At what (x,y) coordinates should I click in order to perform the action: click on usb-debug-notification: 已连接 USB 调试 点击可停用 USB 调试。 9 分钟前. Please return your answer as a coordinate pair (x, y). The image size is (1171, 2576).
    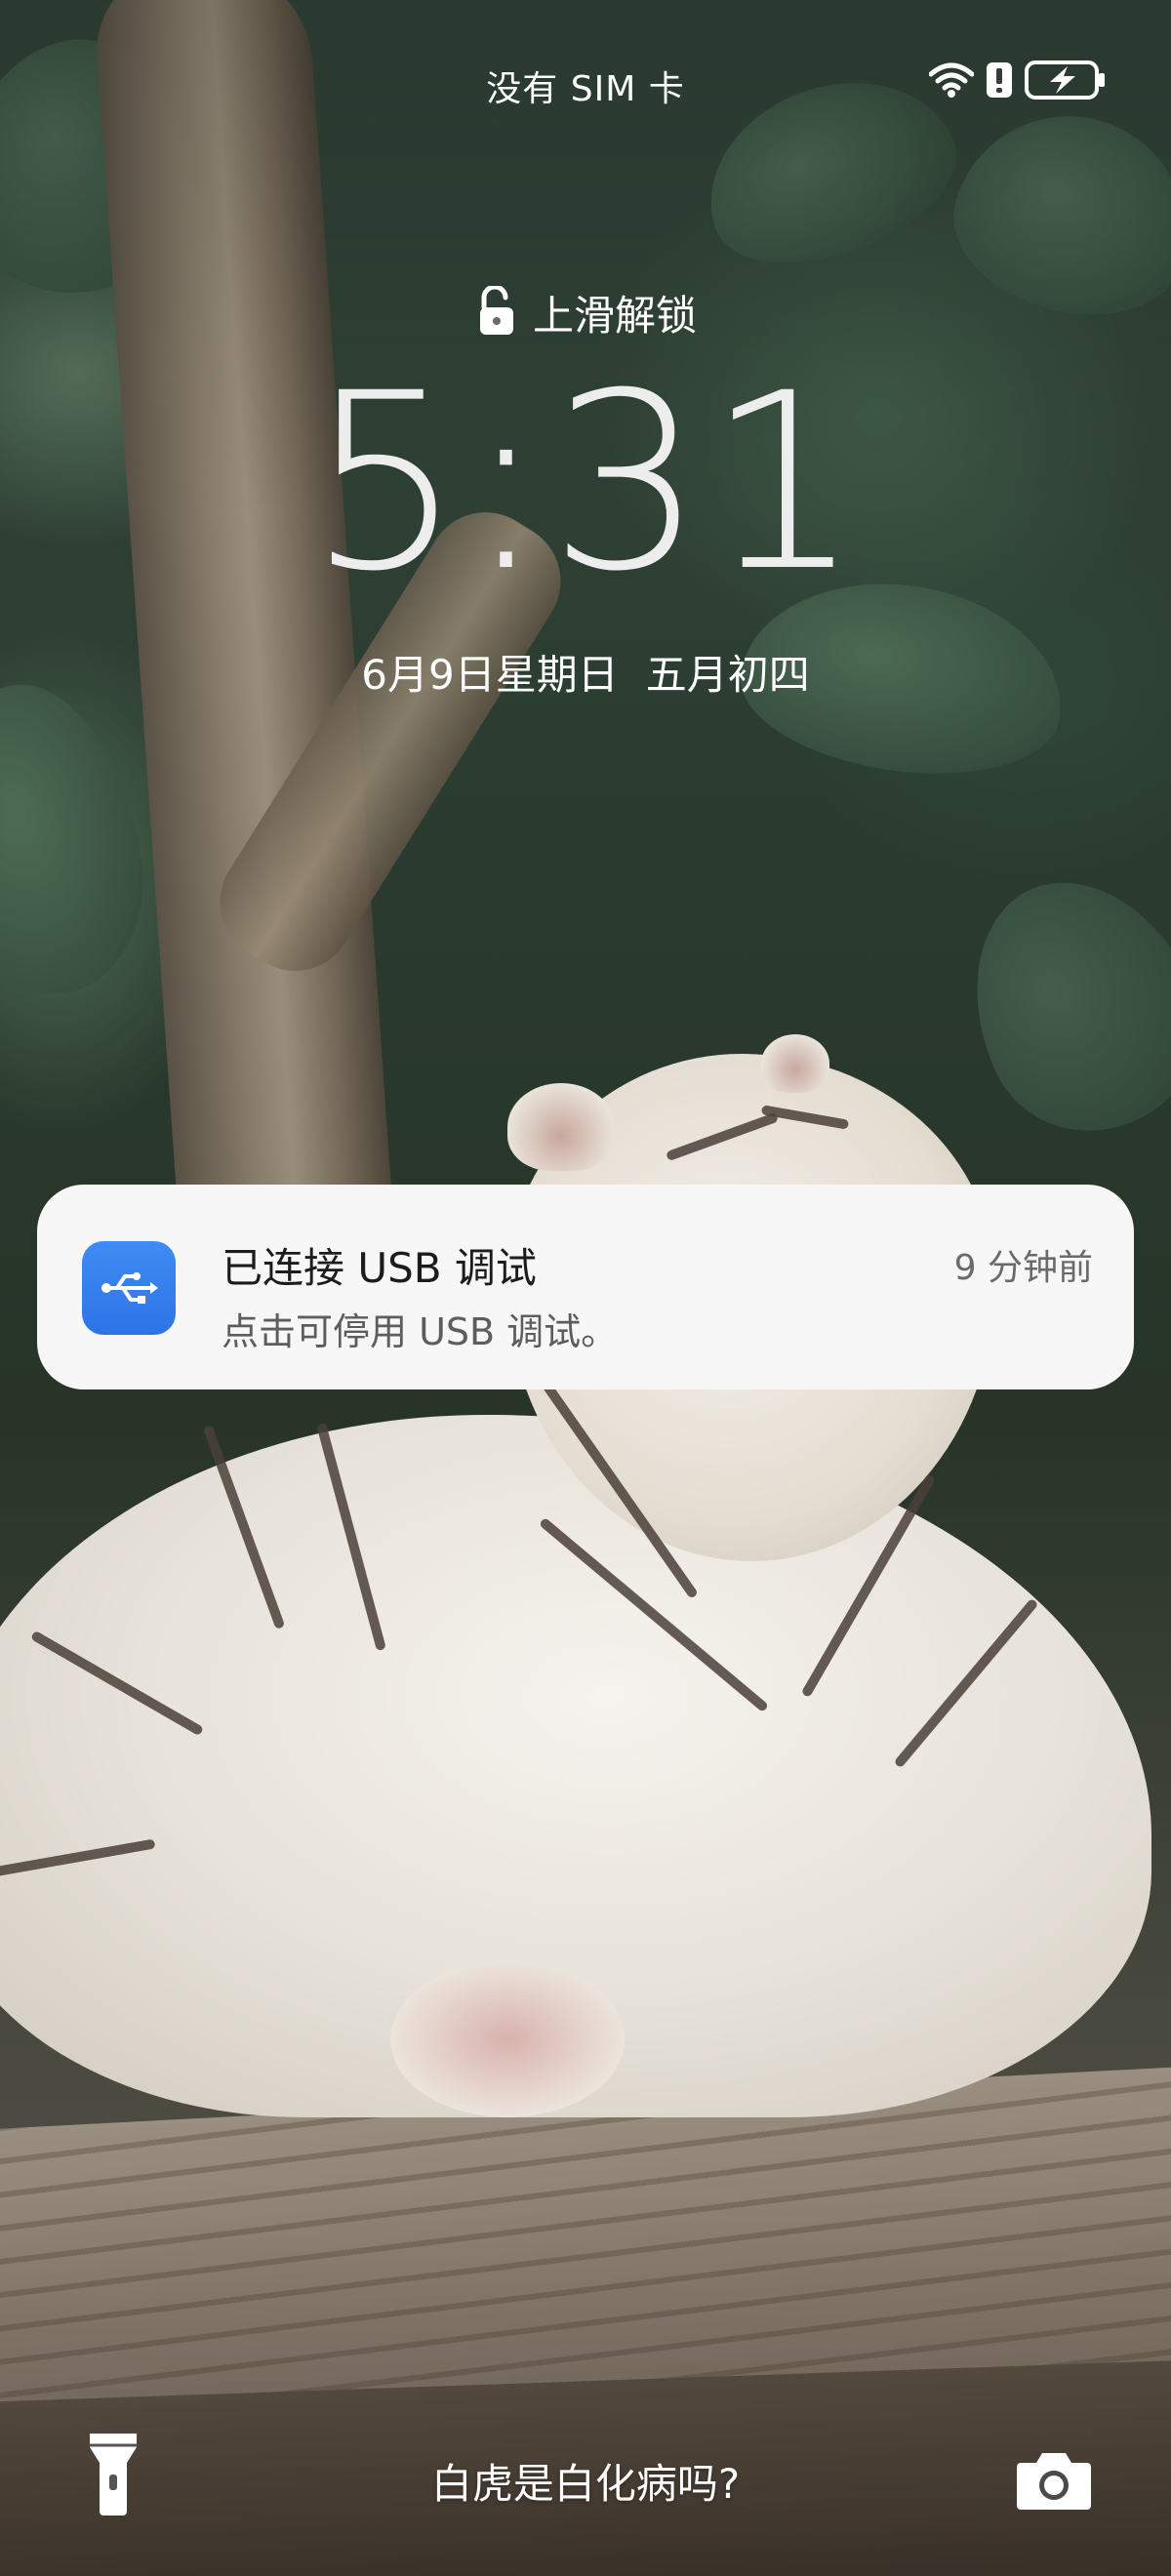
    Looking at the image, I should click on (585, 1287).